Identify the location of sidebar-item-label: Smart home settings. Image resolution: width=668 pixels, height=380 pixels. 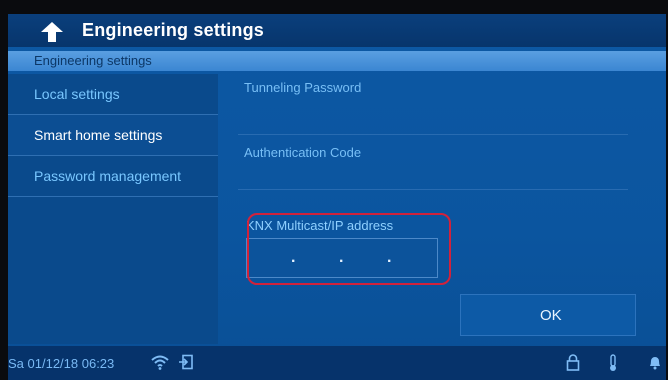
(98, 135).